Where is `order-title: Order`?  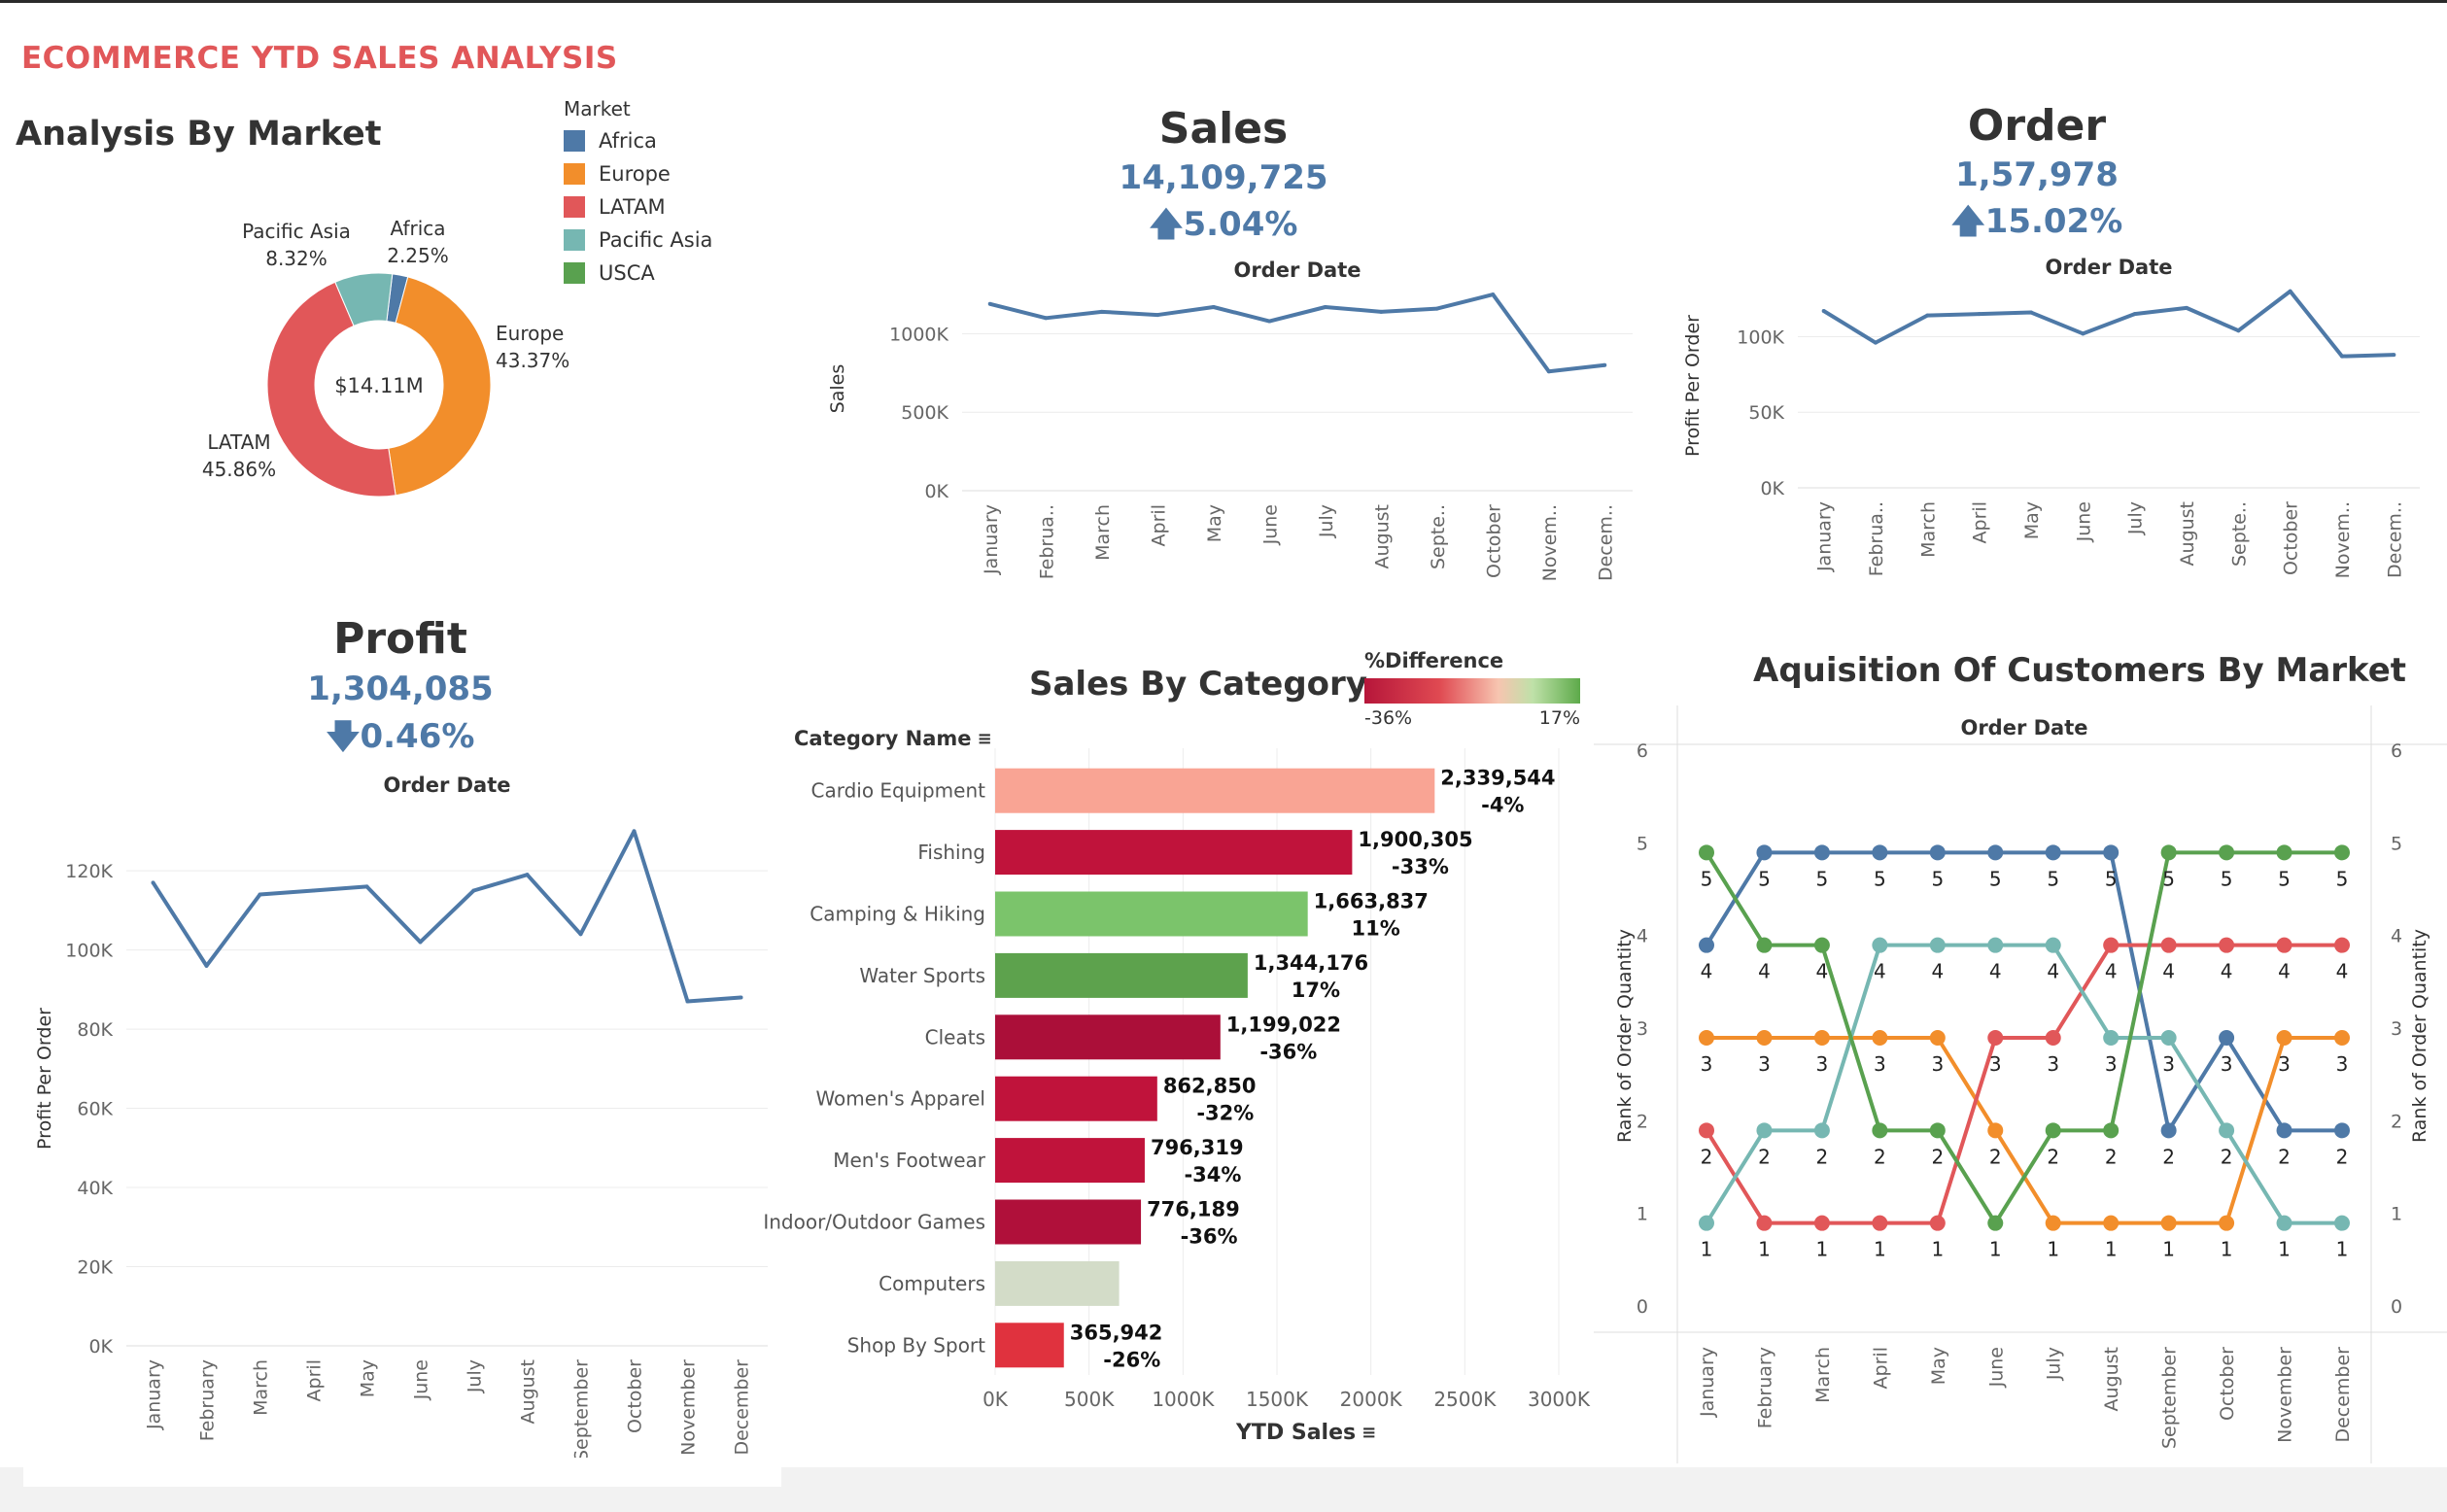
order-title: Order is located at coordinates (2037, 126).